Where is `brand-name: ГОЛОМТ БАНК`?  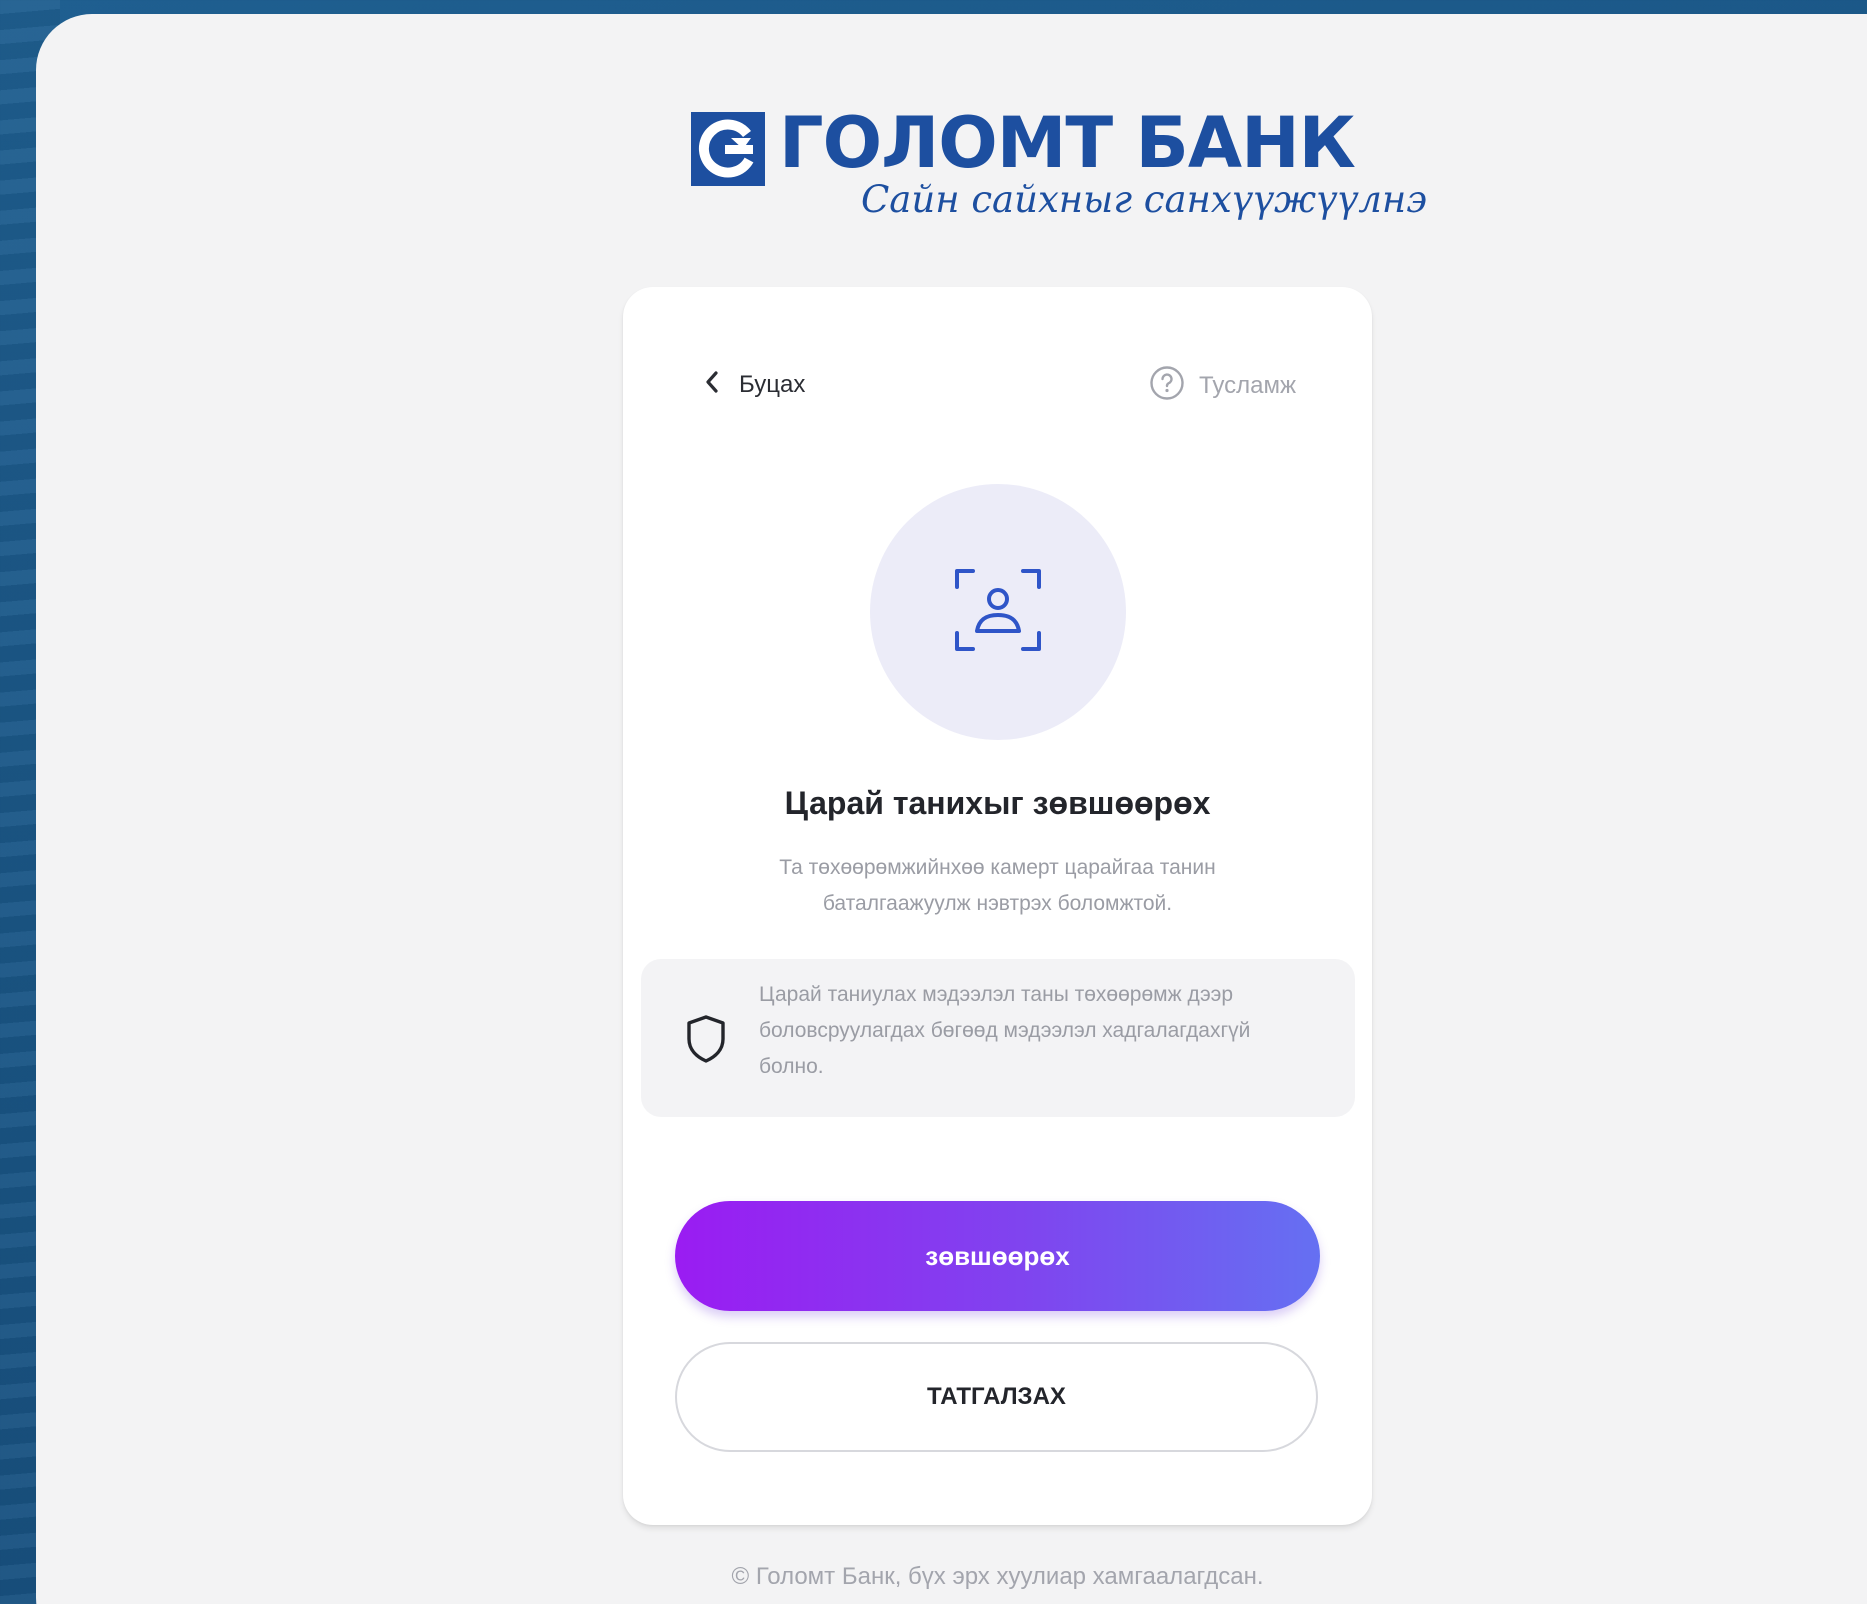 brand-name: ГОЛОМТ БАНК is located at coordinates (1067, 143).